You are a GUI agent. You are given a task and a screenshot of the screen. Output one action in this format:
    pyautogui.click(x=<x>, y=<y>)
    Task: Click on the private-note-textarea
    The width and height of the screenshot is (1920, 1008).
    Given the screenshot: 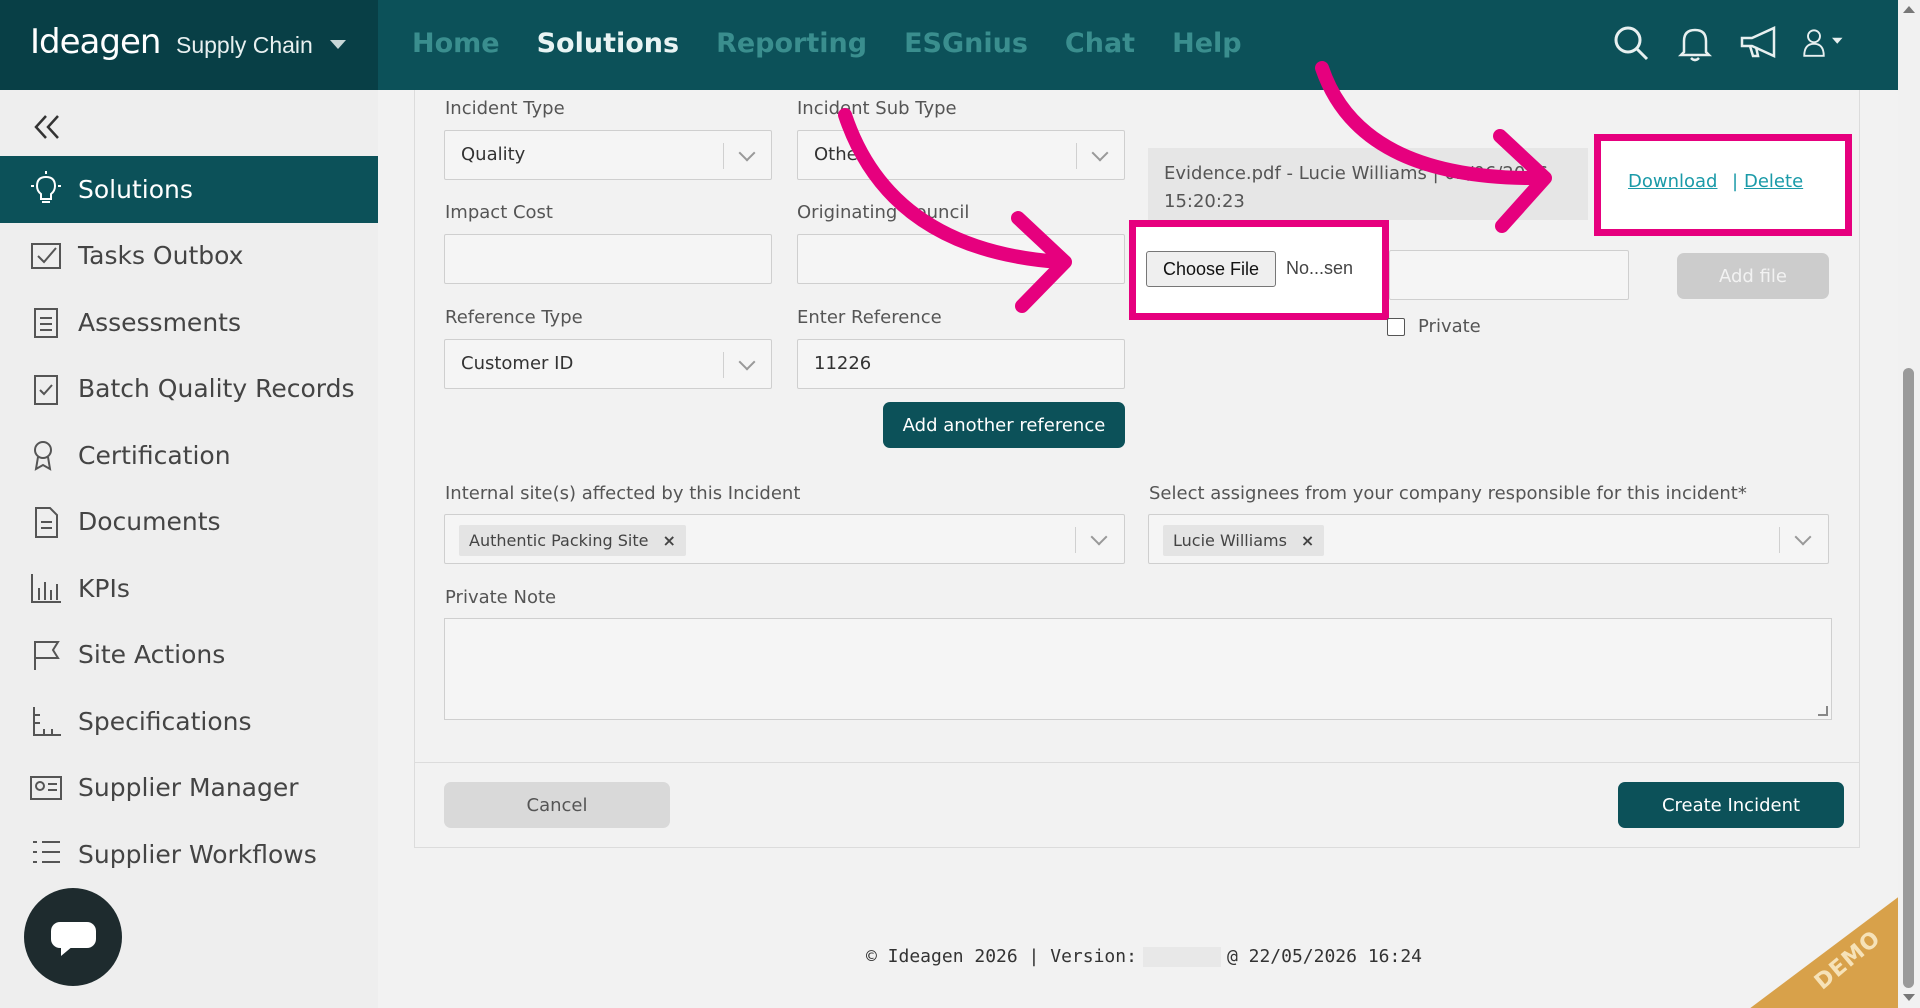 What is the action you would take?
    pyautogui.click(x=1138, y=669)
    